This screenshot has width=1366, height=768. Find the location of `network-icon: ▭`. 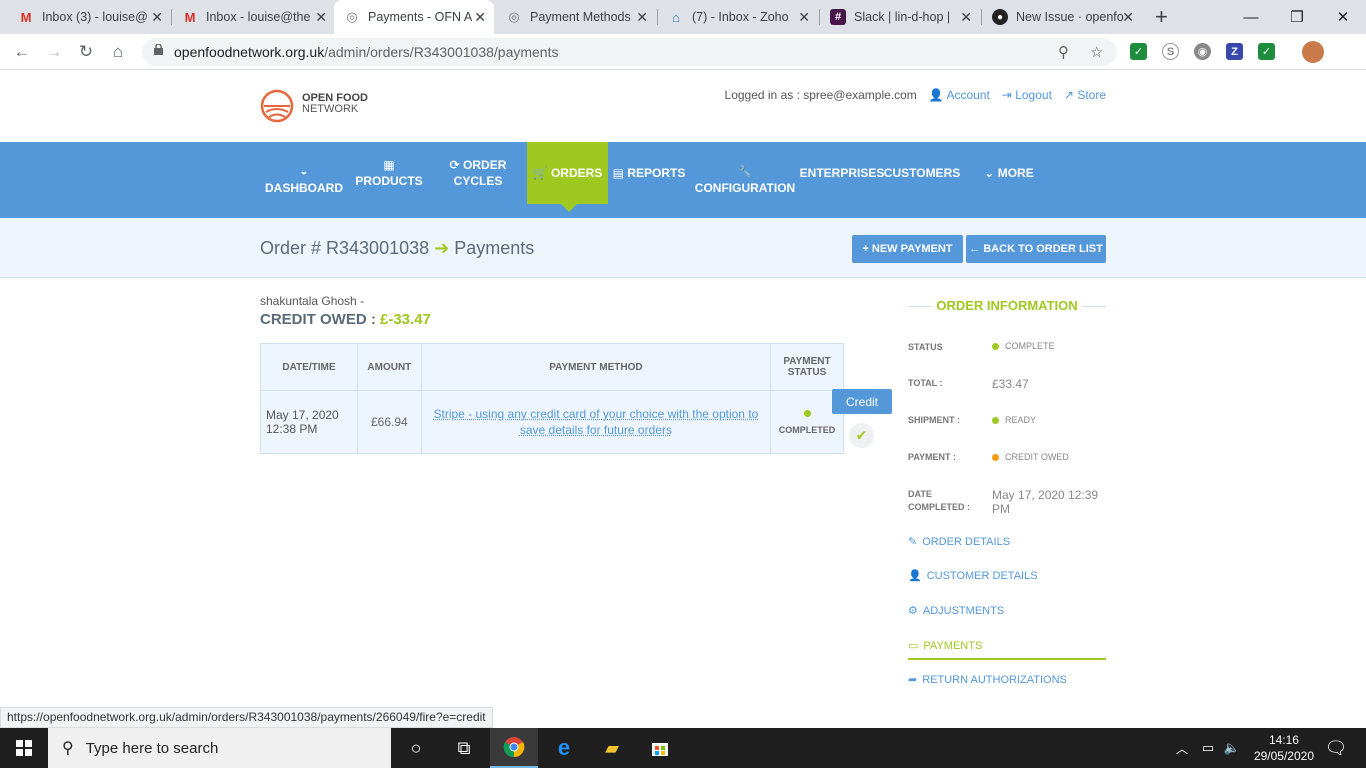

network-icon: ▭ is located at coordinates (1208, 748).